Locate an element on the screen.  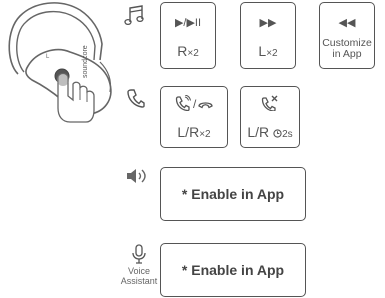
volume-enable-button: * Enable in App is located at coordinates (233, 194).